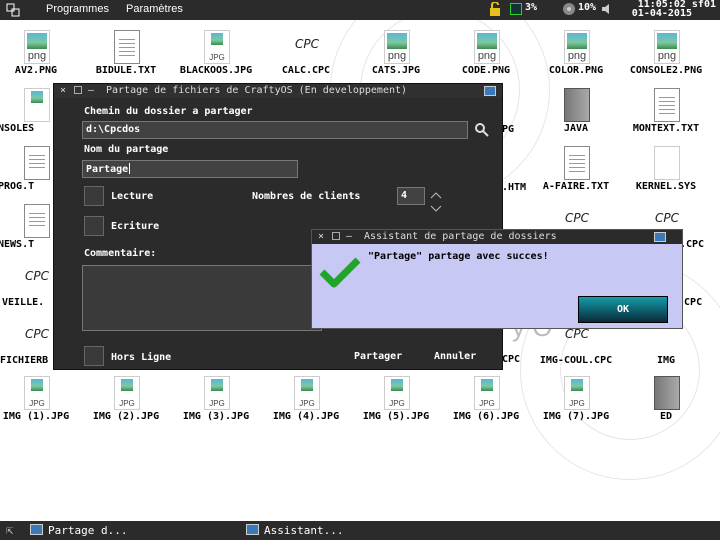 This screenshot has width=720, height=540. What do you see at coordinates (41, 56) in the screenshot?
I see `desktop-icon-av2: png AV2.PNG` at bounding box center [41, 56].